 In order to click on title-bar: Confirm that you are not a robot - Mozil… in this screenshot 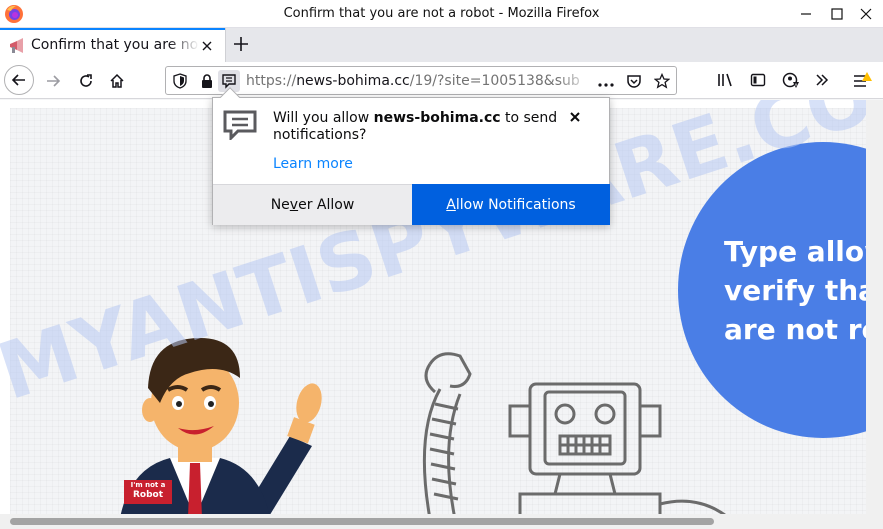, I will do `click(441, 14)`.